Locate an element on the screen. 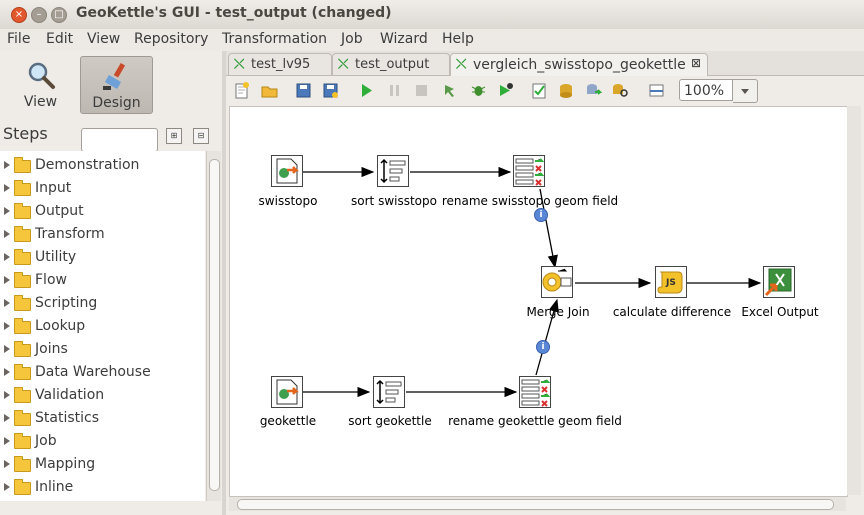 Image resolution: width=864 pixels, height=515 pixels. canvas-horizontal-scrollbar-thumb is located at coordinates (535, 504).